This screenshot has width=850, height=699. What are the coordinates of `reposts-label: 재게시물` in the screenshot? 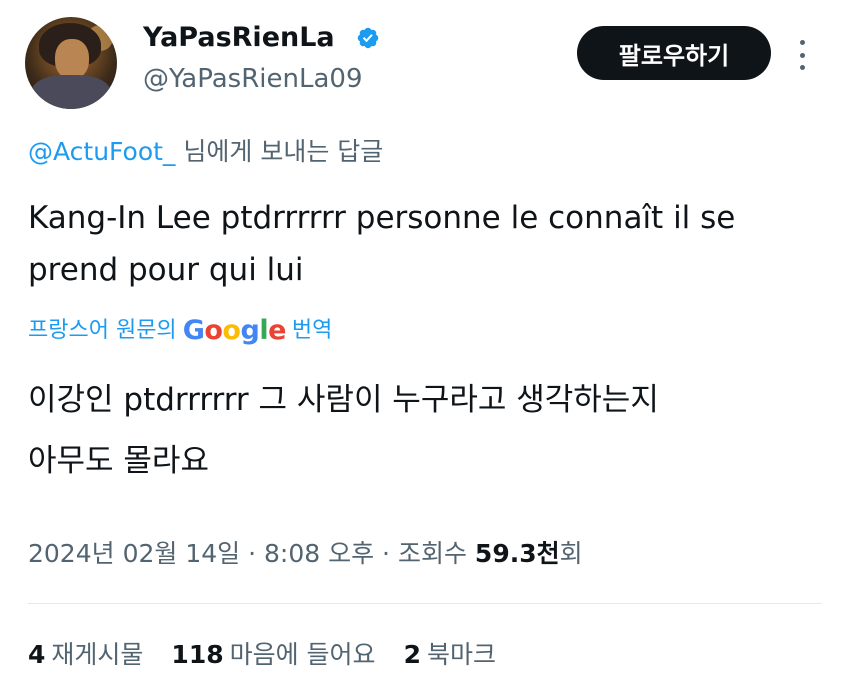 It's located at (97, 654).